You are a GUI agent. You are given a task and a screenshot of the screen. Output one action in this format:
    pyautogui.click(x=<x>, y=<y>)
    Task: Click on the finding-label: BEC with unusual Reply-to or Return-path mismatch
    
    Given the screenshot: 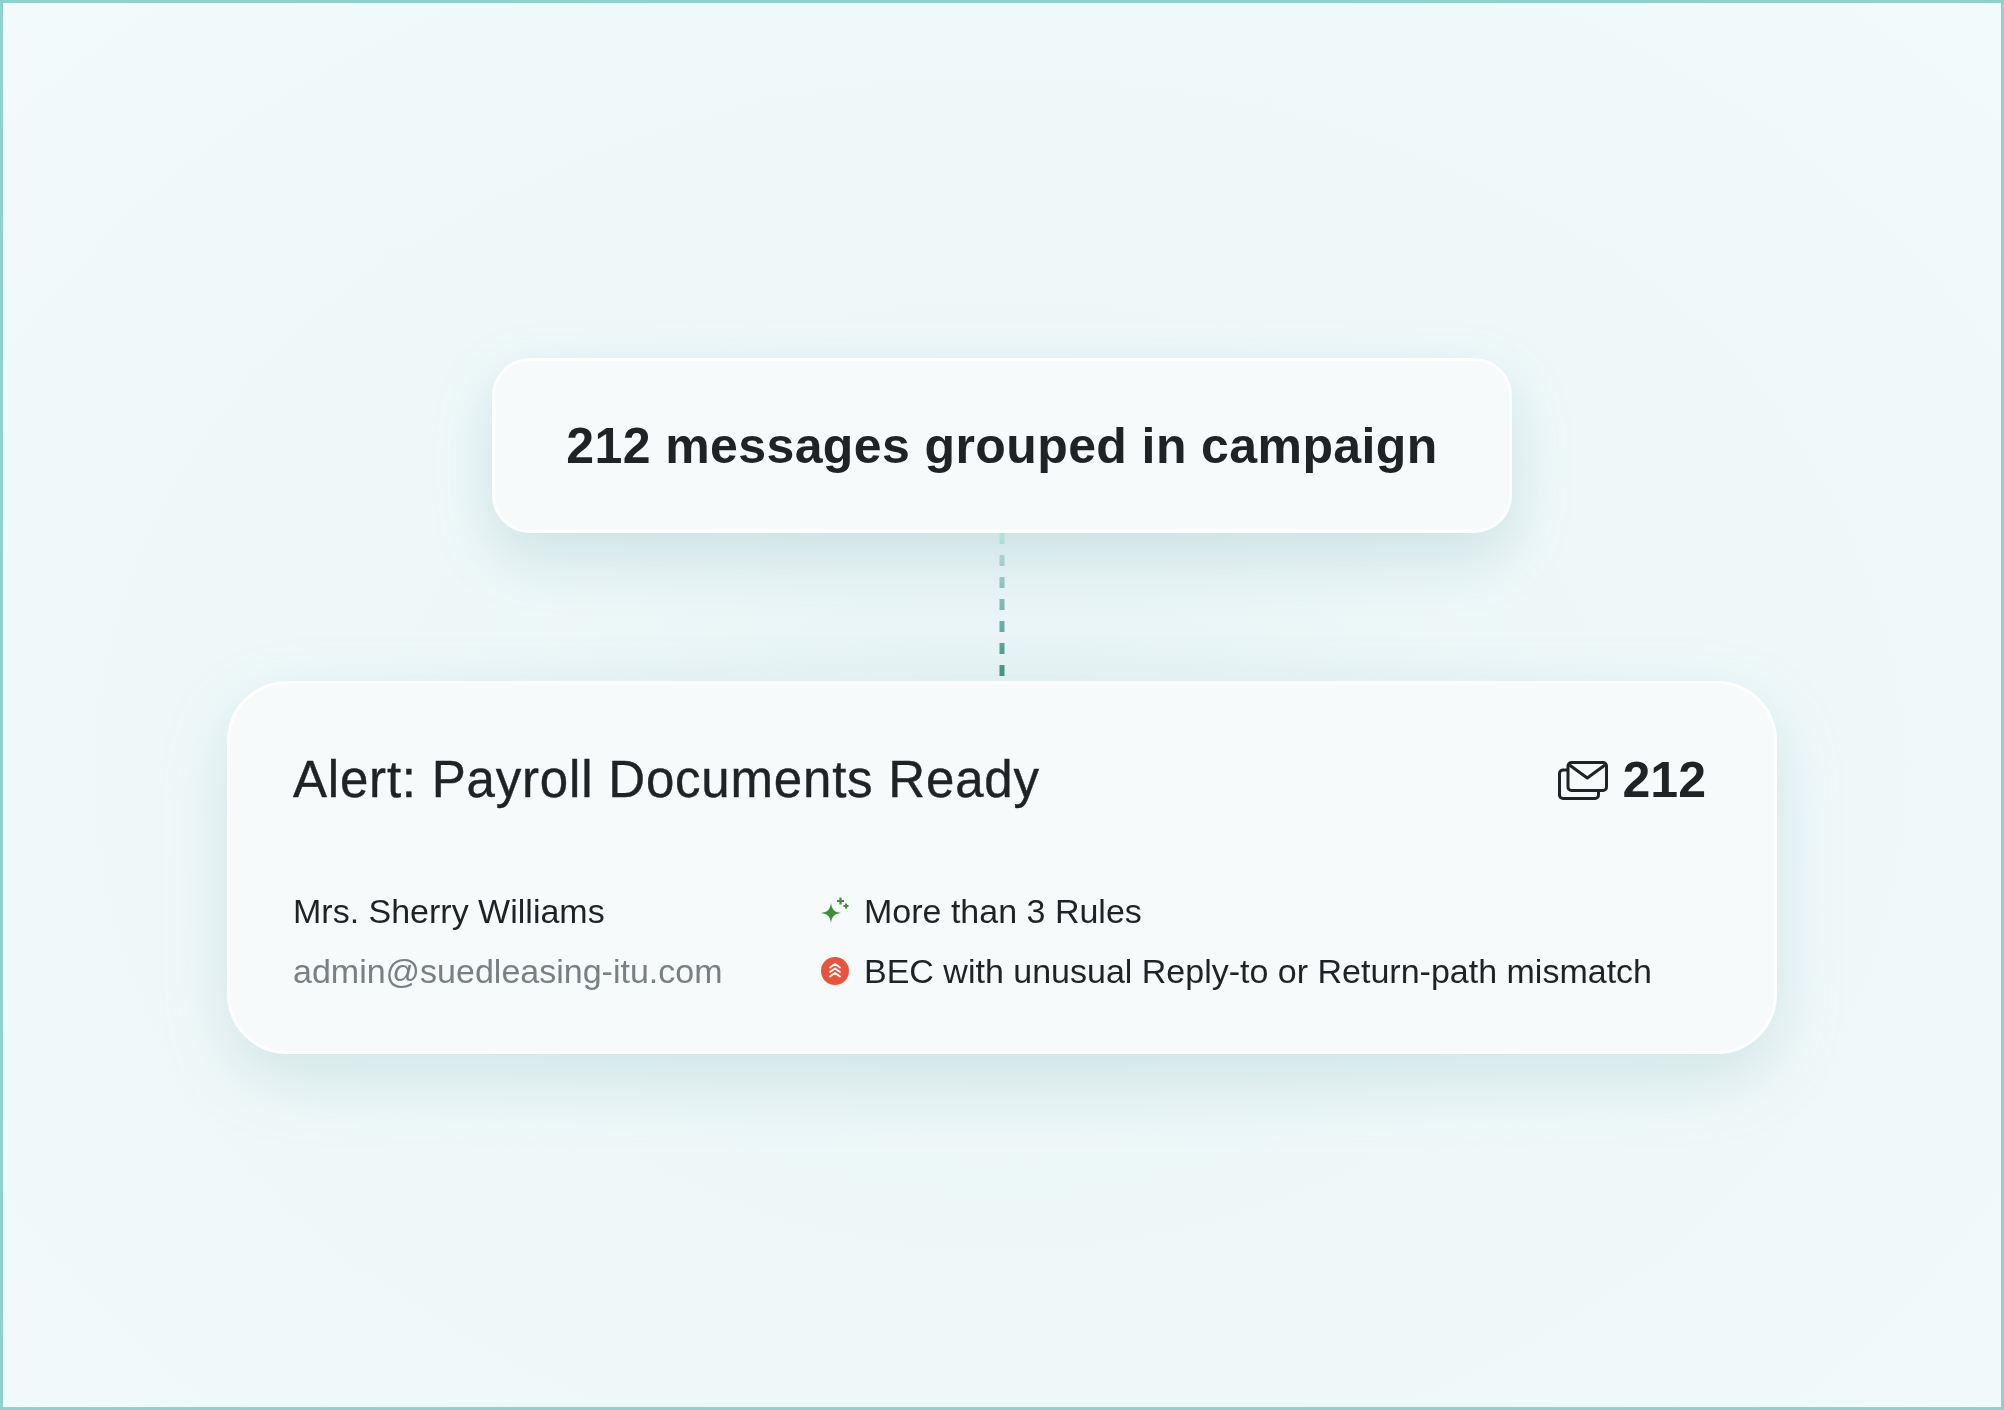 What is the action you would take?
    pyautogui.click(x=1258, y=971)
    